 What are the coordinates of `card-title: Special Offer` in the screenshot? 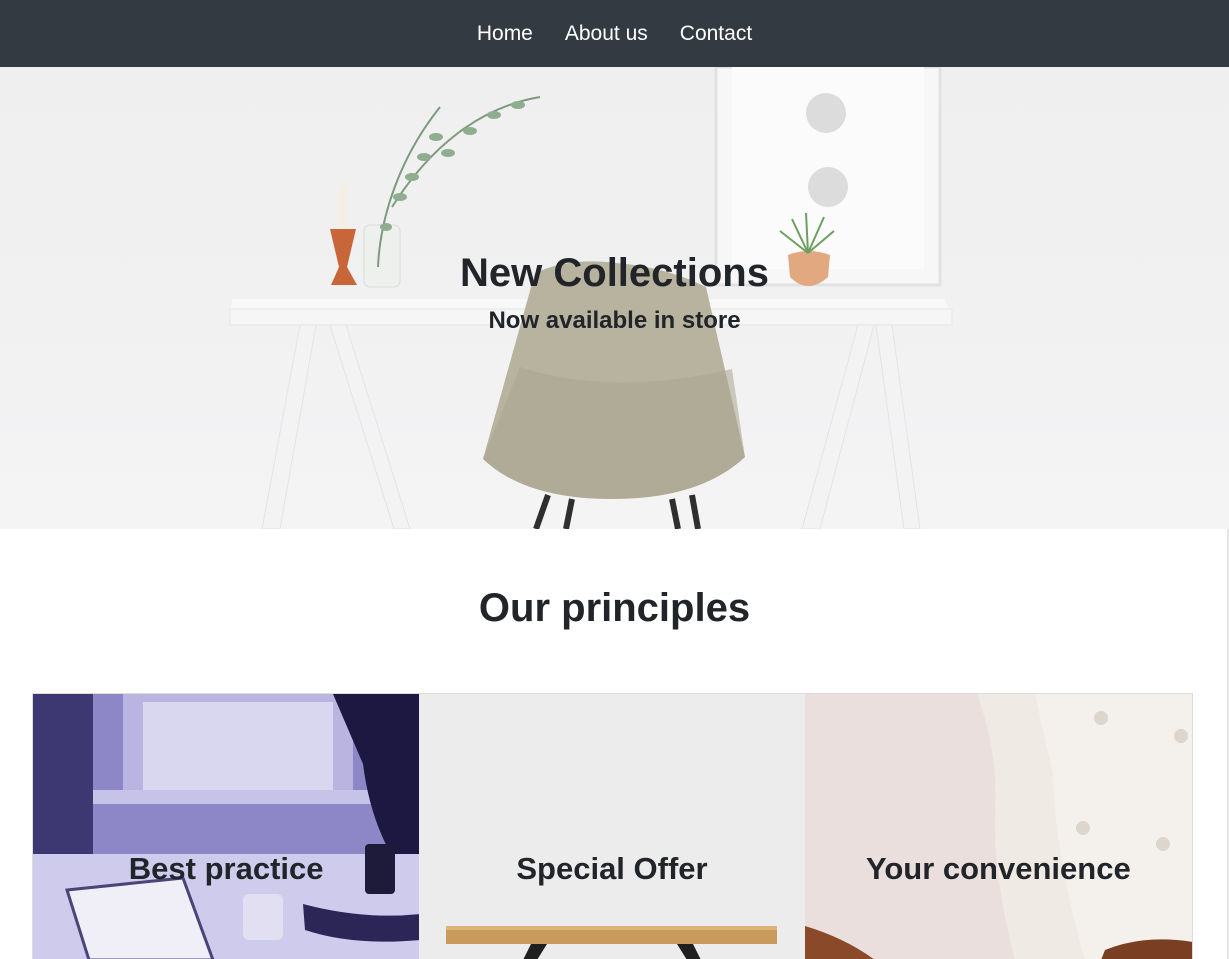 It's located at (612, 868).